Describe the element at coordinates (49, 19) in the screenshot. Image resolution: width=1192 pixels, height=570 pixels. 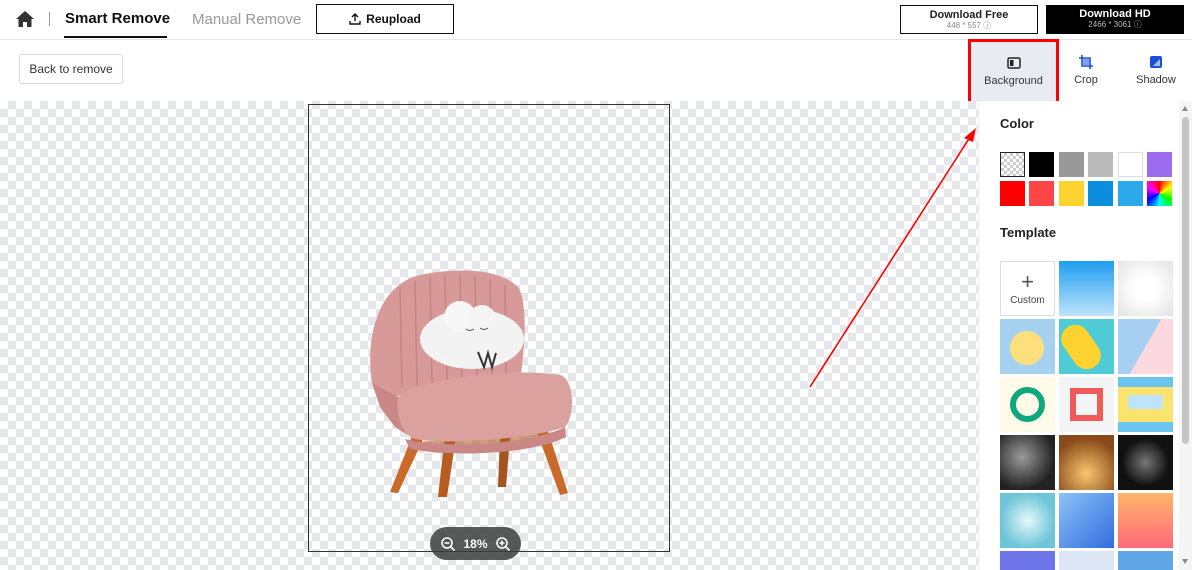
I see `divider` at that location.